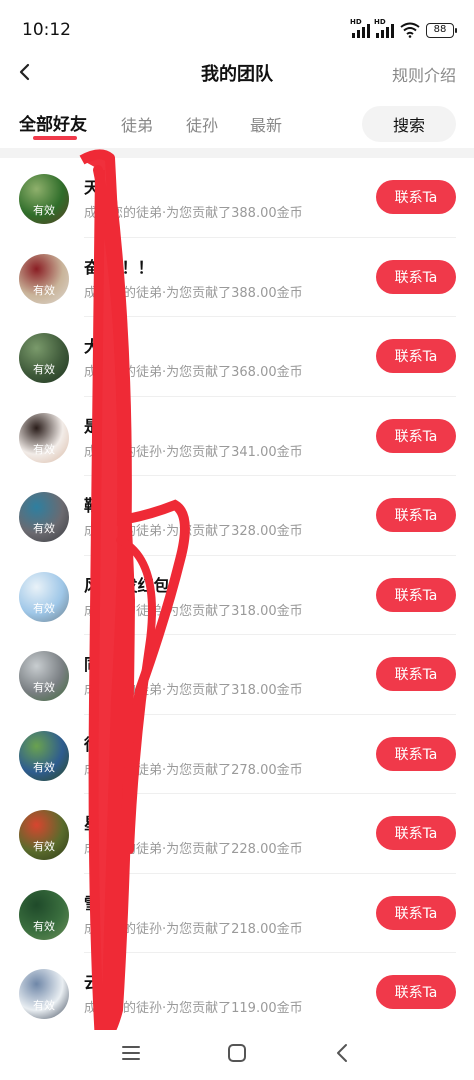  I want to click on friend-row: 有效 云成为您的徒孙·为您贡献了119.00金币 联系Ta, so click(237, 993).